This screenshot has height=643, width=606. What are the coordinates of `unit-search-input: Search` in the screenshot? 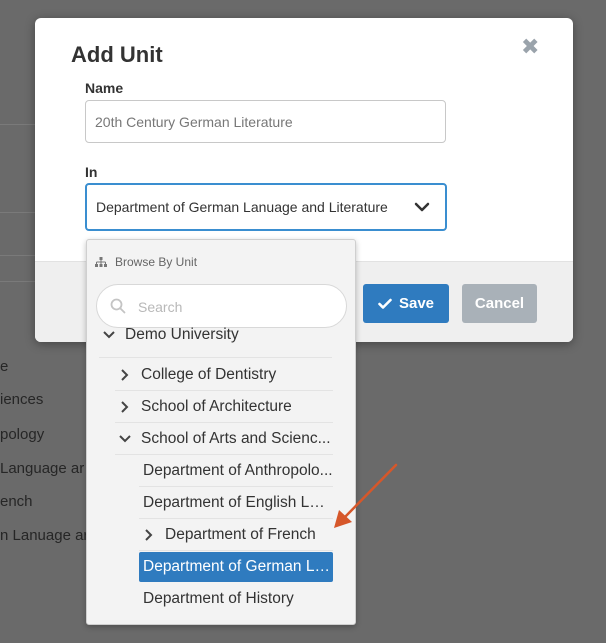 It's located at (221, 306).